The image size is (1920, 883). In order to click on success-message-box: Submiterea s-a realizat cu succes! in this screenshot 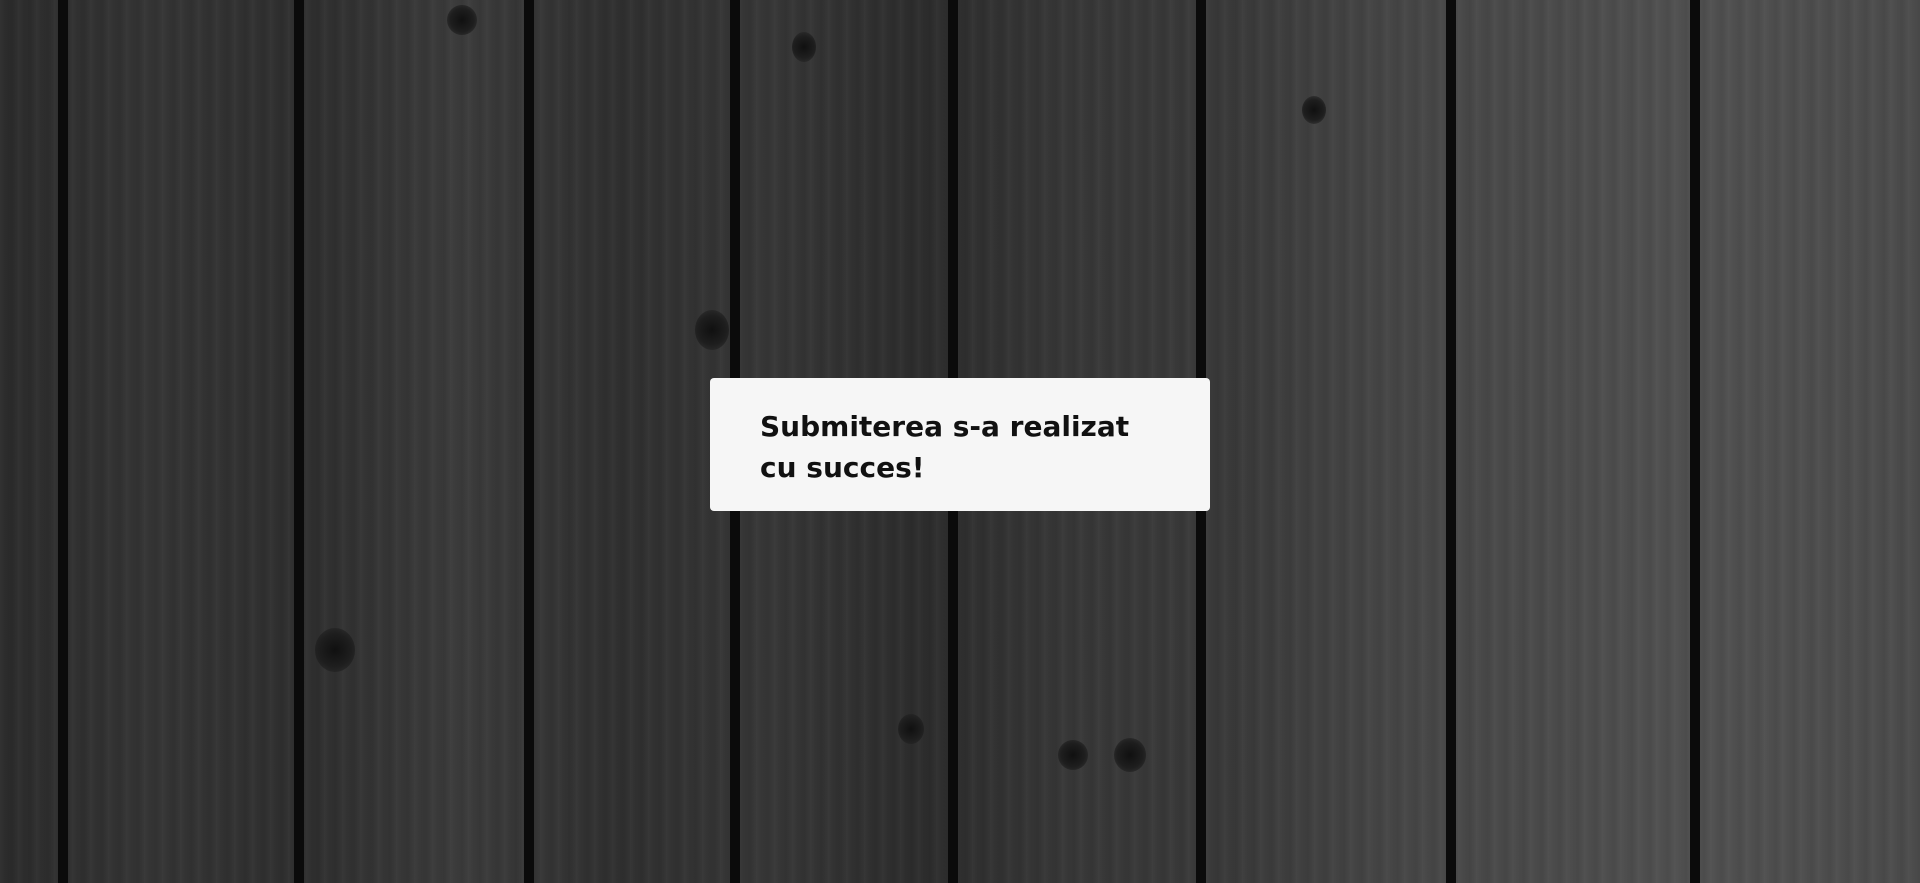, I will do `click(960, 444)`.